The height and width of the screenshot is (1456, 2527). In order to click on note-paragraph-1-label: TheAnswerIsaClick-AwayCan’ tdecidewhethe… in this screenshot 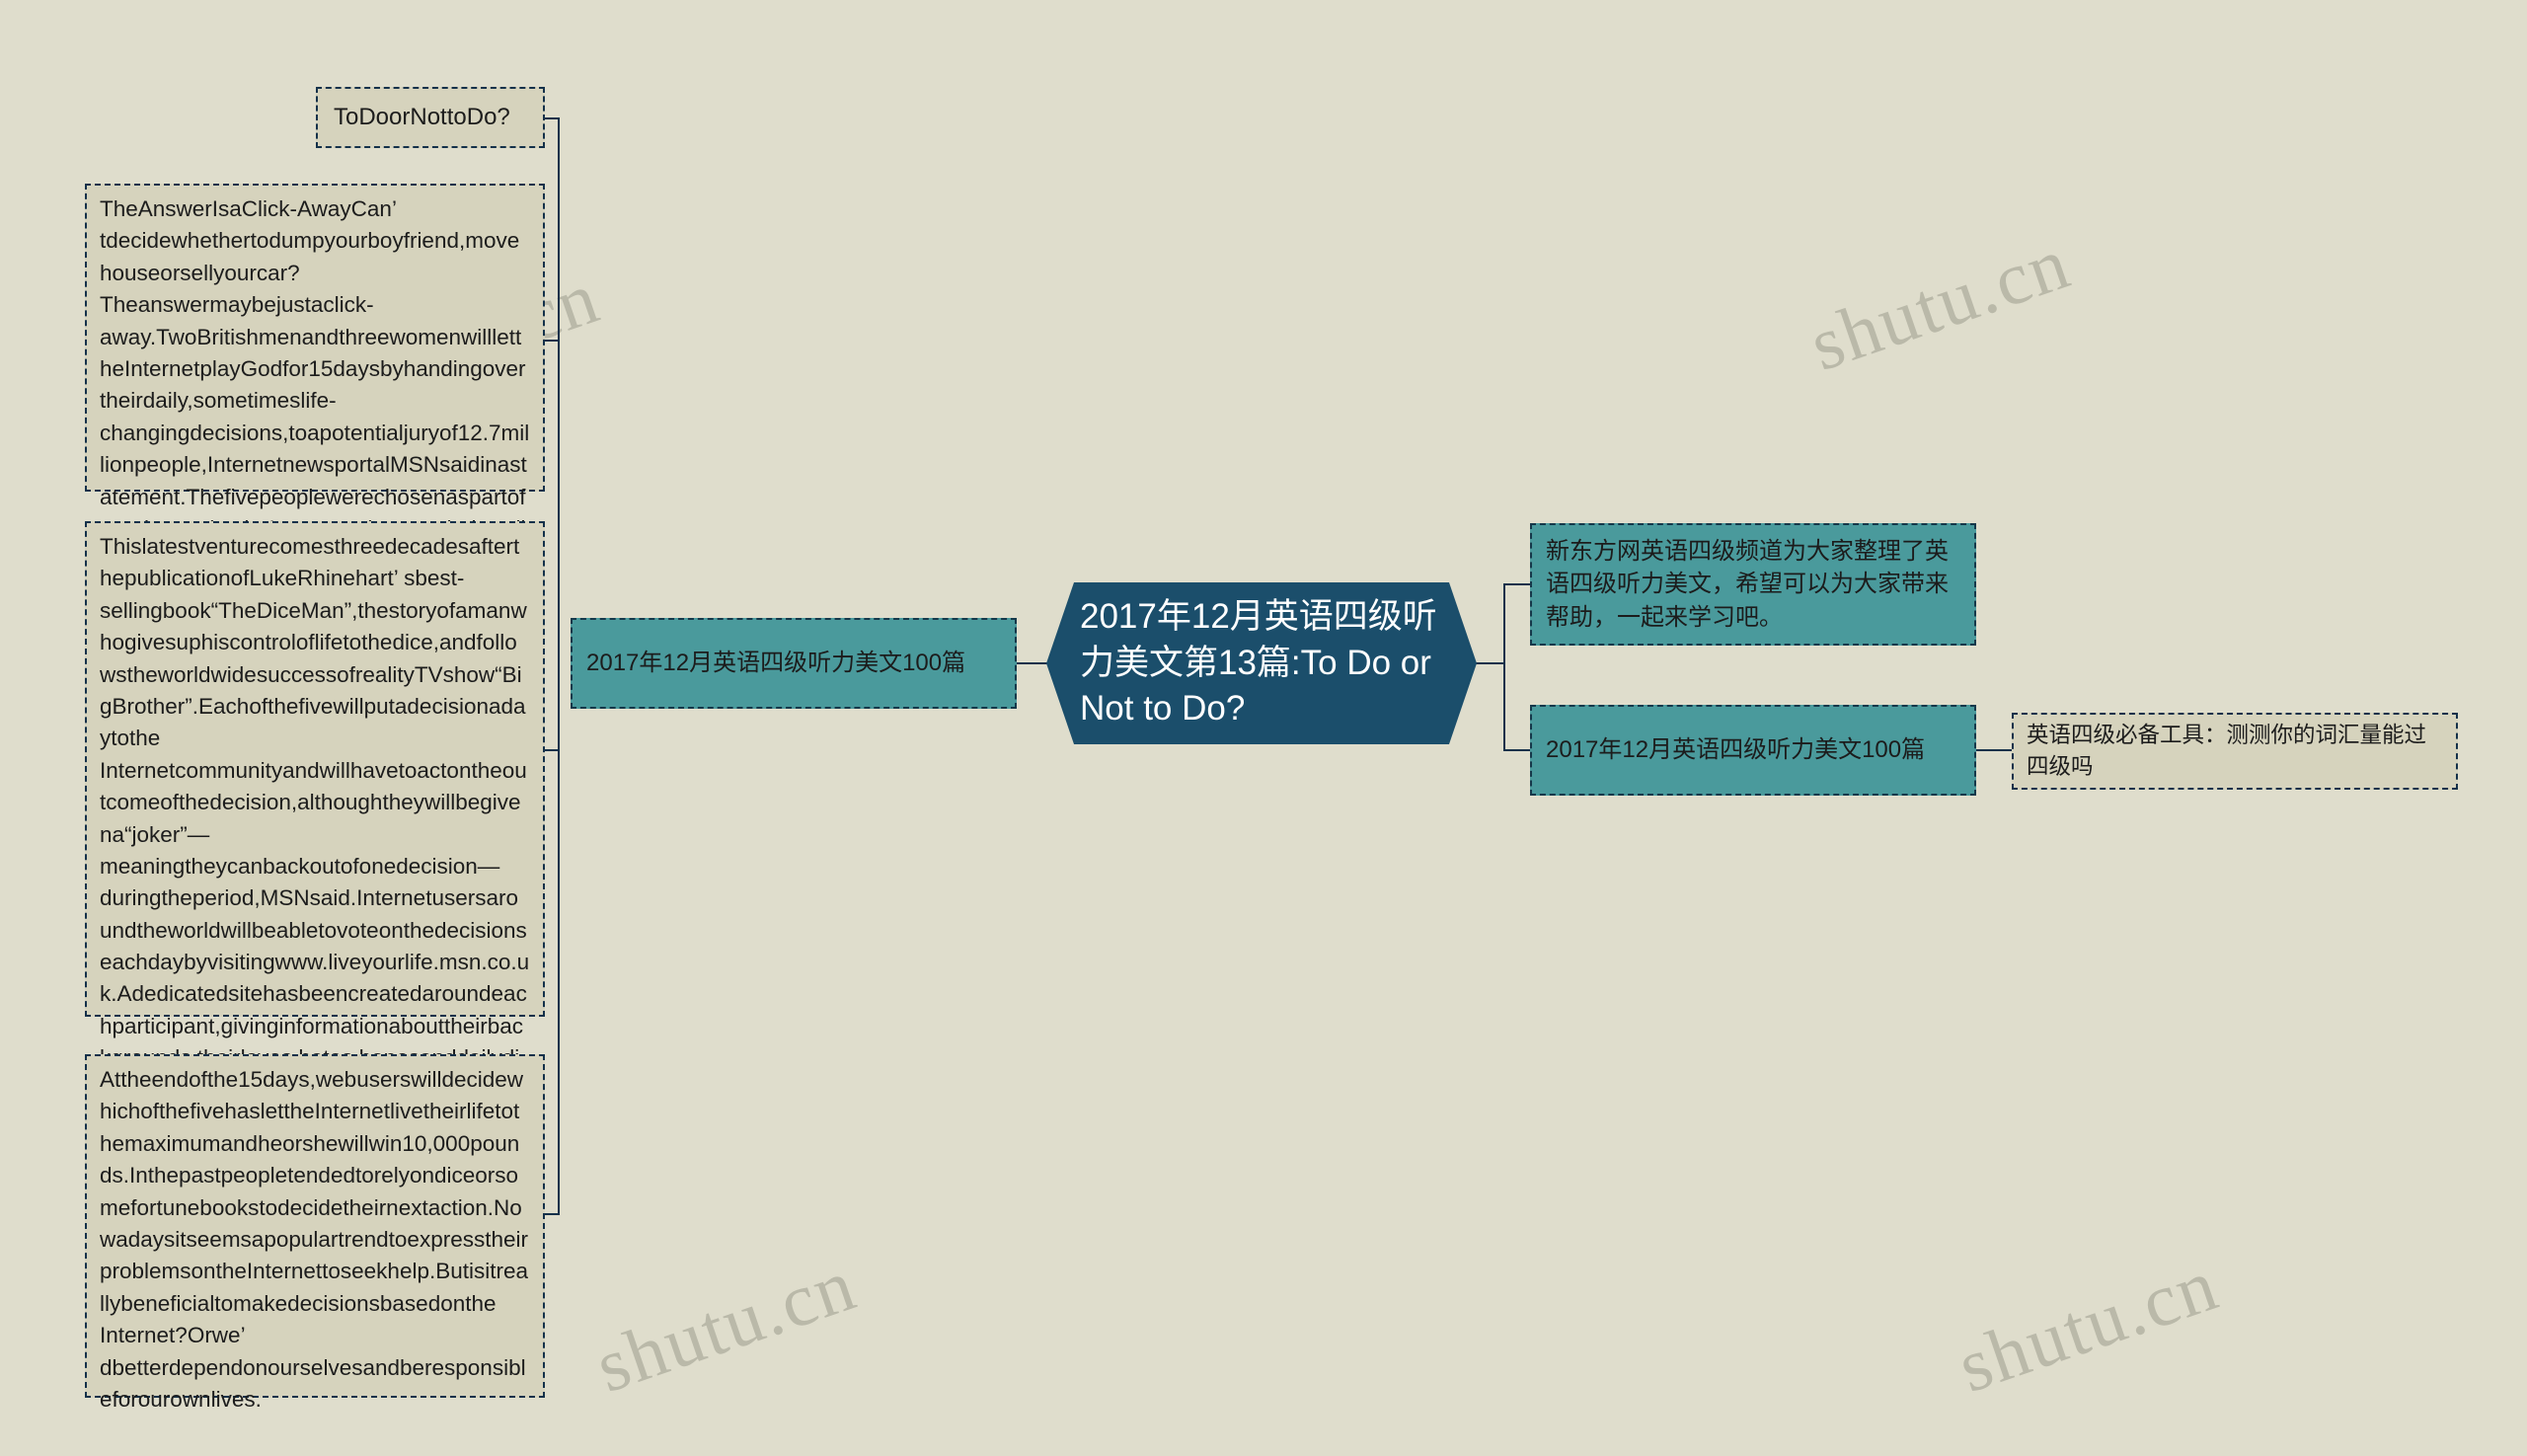, I will do `click(315, 384)`.